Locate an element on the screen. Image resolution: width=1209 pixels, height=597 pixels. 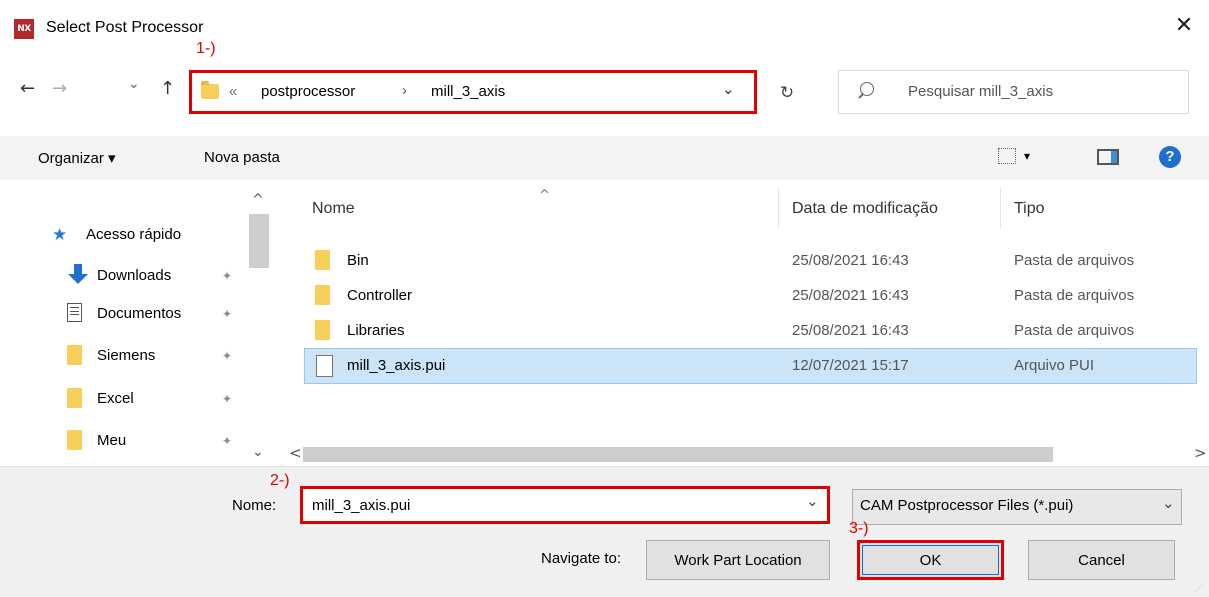
file-name: mill_3_axis.pui is located at coordinates (396, 365).